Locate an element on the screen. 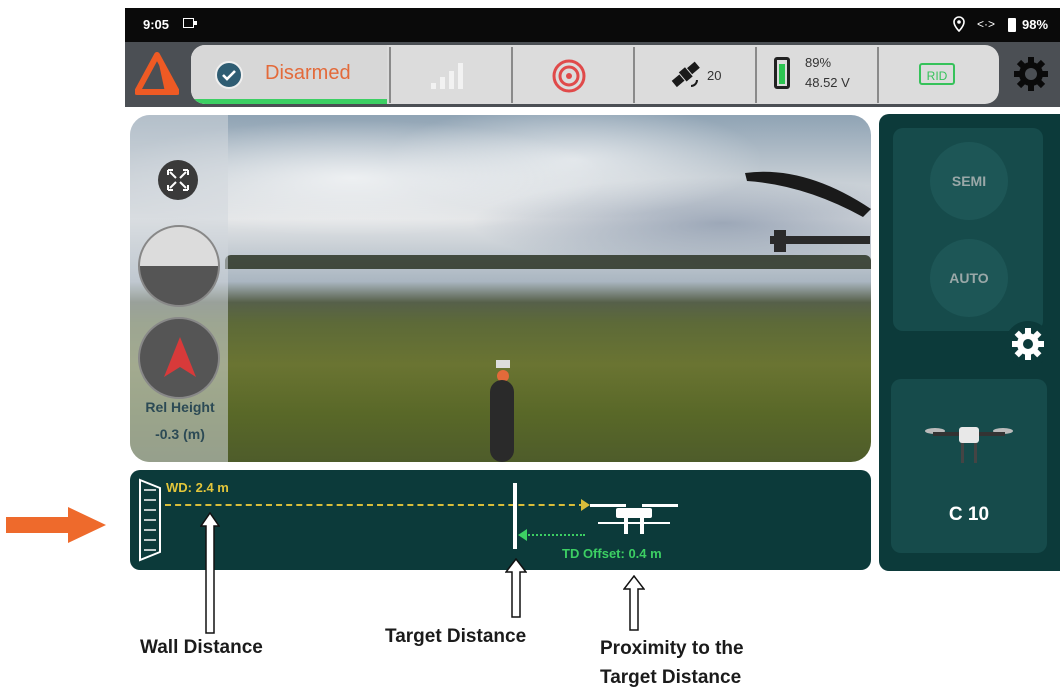 Image resolution: width=1060 pixels, height=695 pixels. location-icon is located at coordinates (959, 24).